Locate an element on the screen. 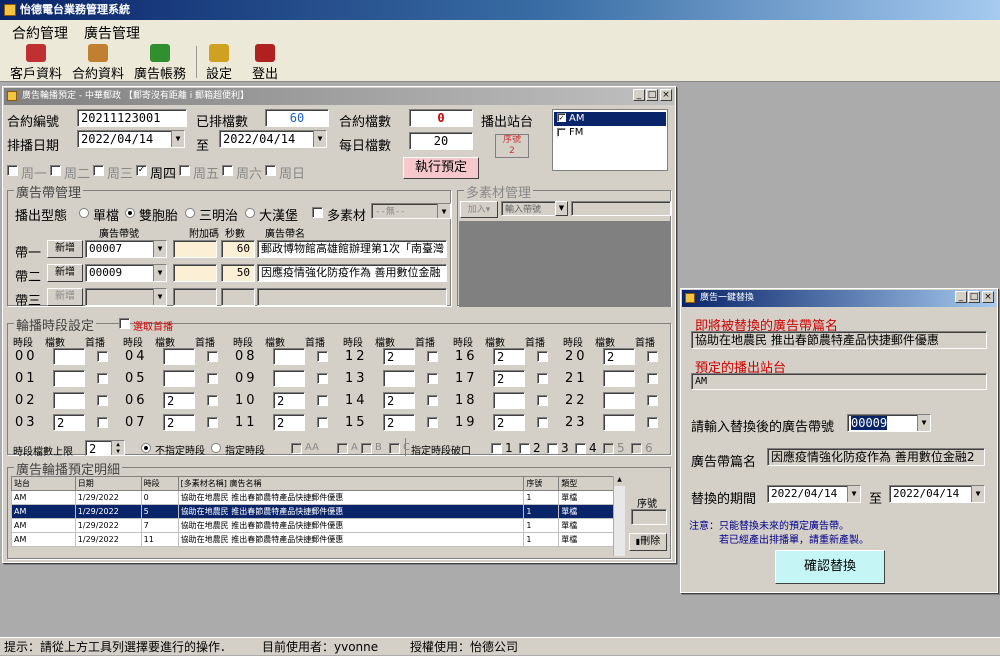 The width and height of the screenshot is (1000, 656). multi-material-select: --無-- ▼ is located at coordinates (411, 211).